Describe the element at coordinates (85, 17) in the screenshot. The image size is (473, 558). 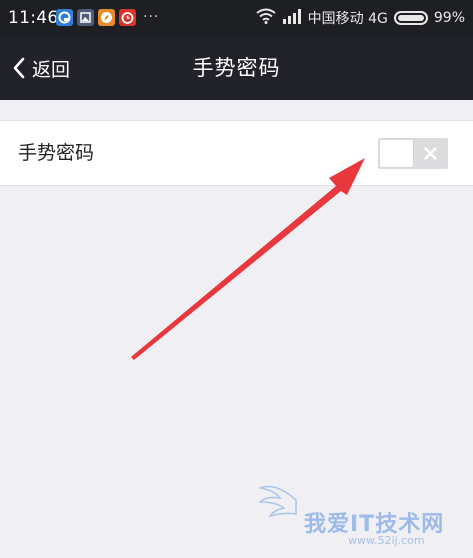
I see `gallery-app-icon` at that location.